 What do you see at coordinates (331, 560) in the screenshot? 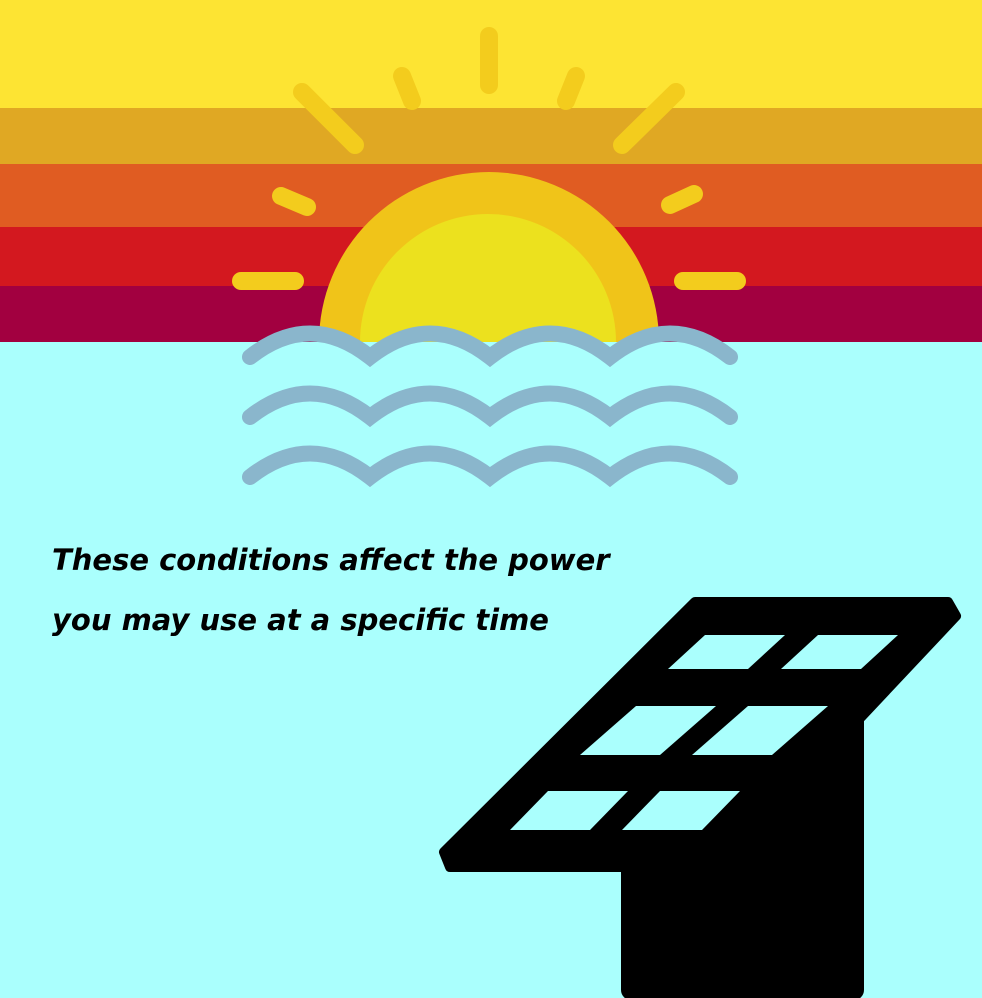
I see `caption-line-1: These conditions affect the power` at bounding box center [331, 560].